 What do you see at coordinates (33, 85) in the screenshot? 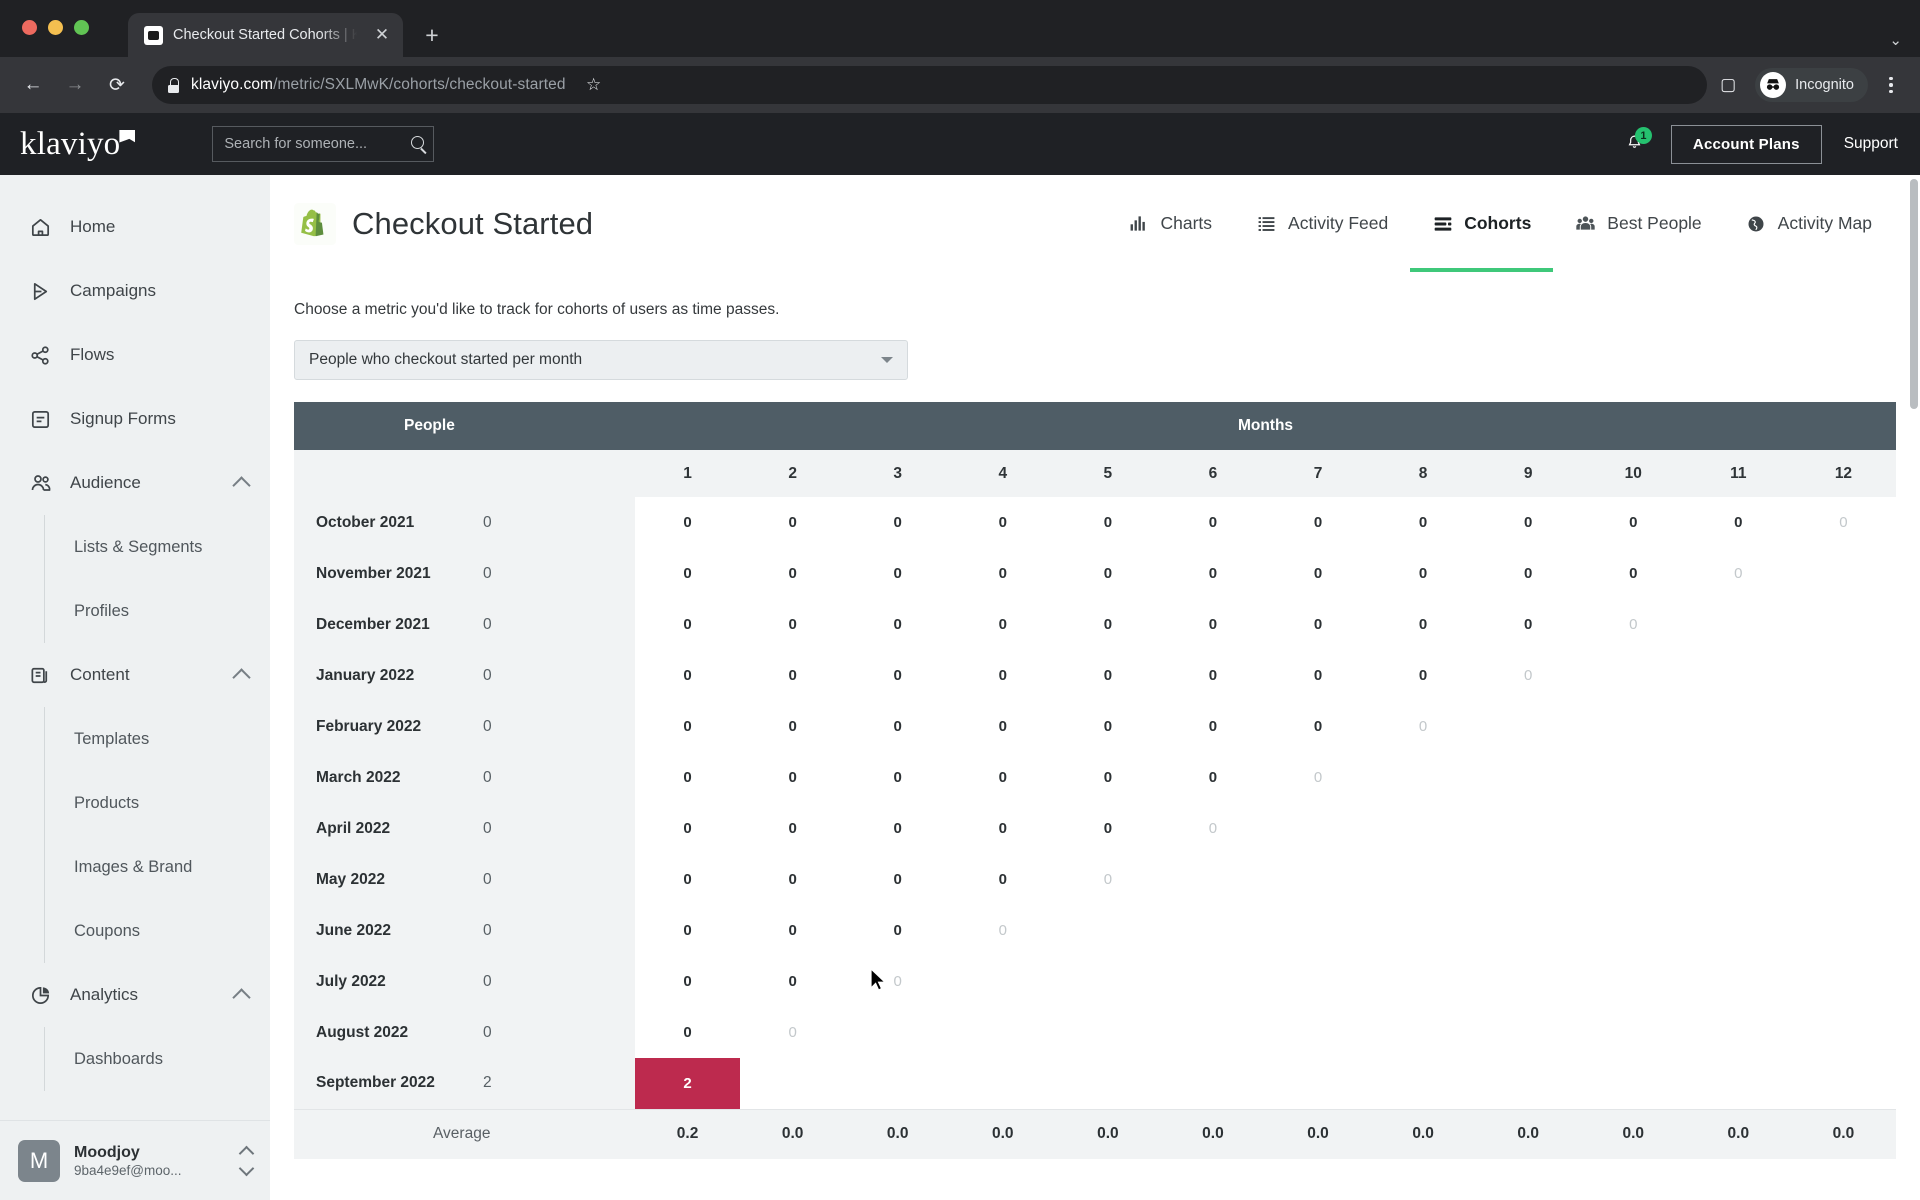
I see `back-button: ←` at bounding box center [33, 85].